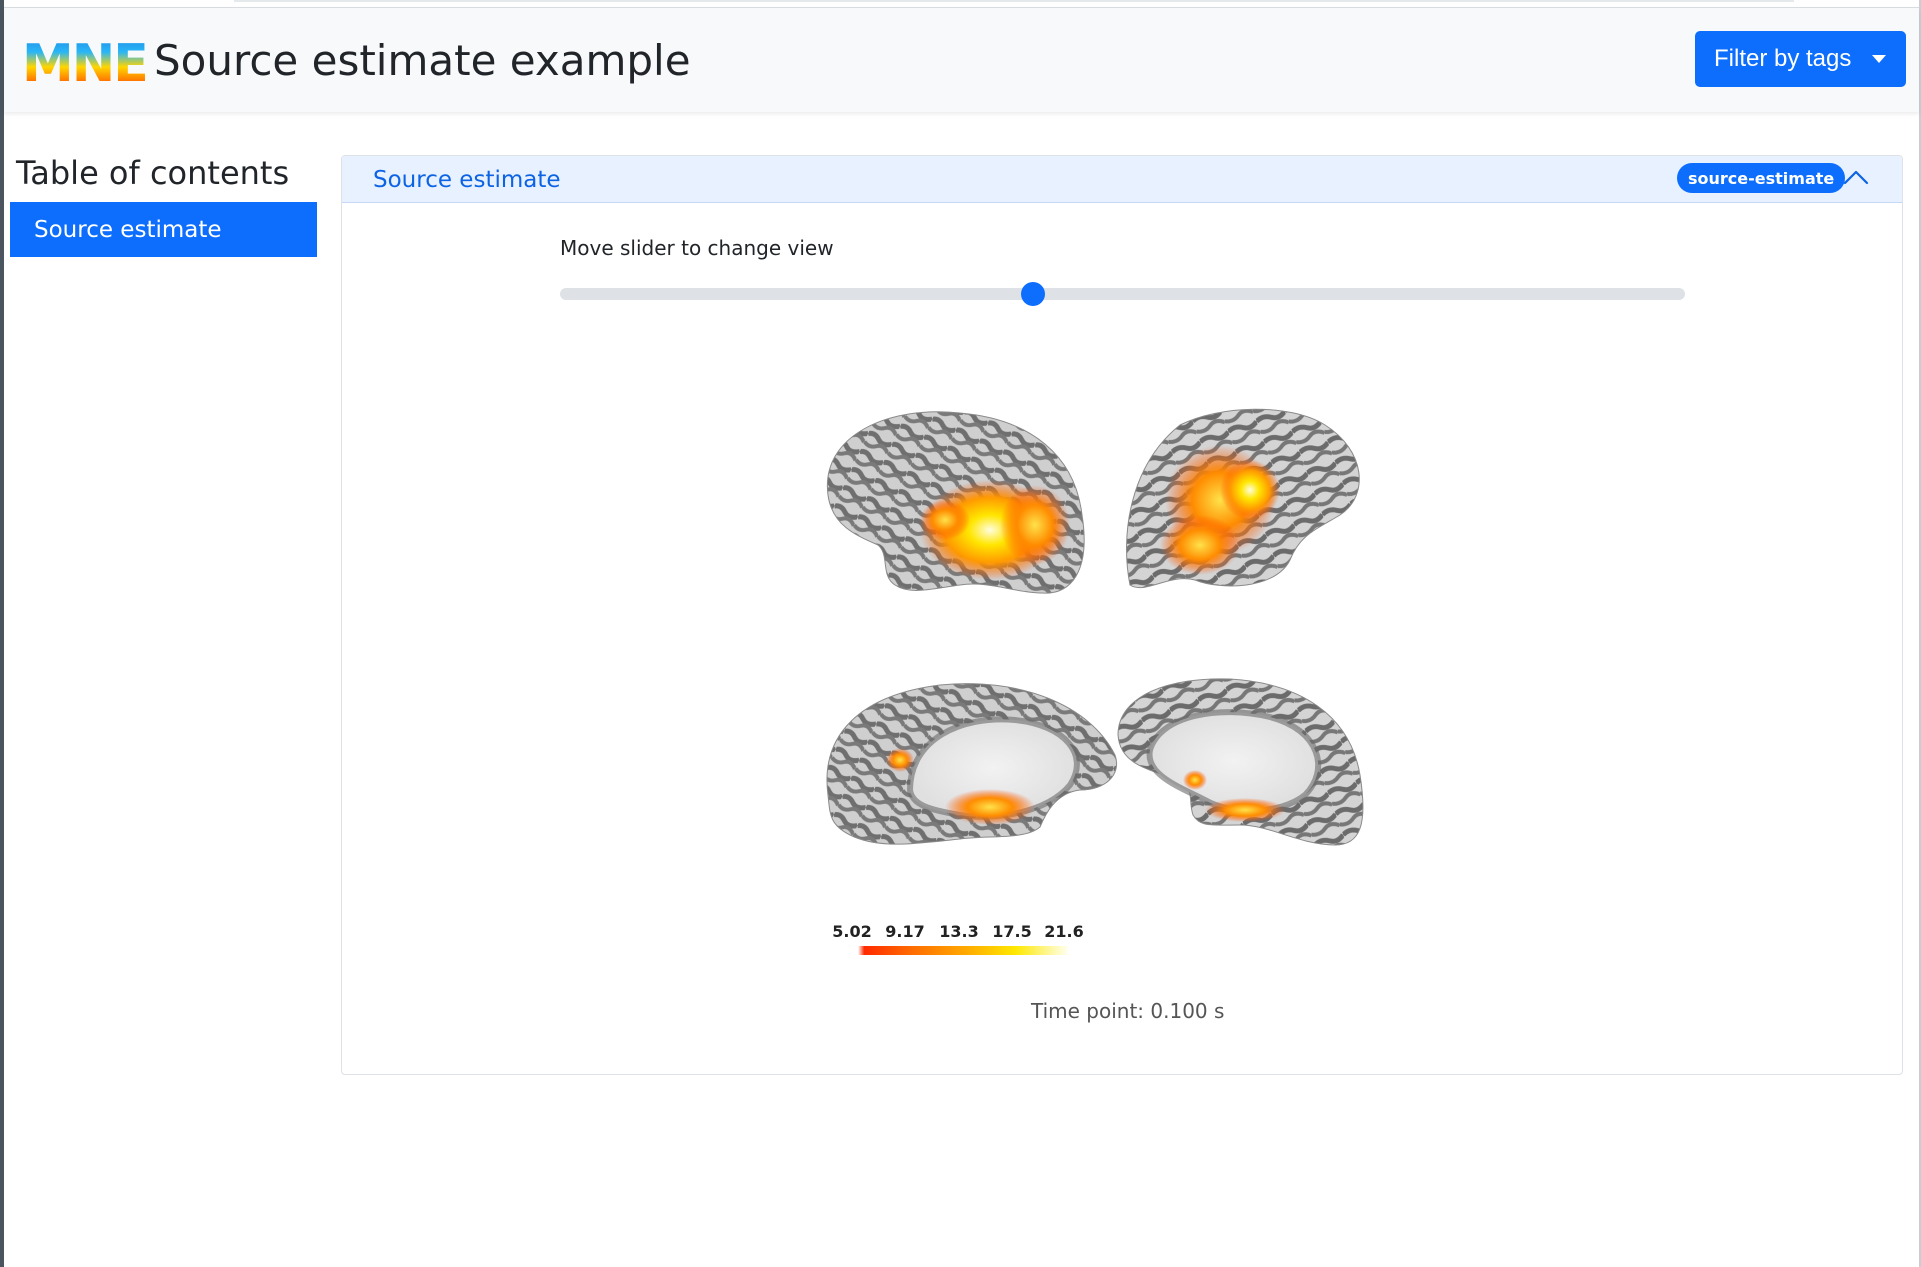 The image size is (1921, 1267). I want to click on mne-logo: MNE, so click(85, 63).